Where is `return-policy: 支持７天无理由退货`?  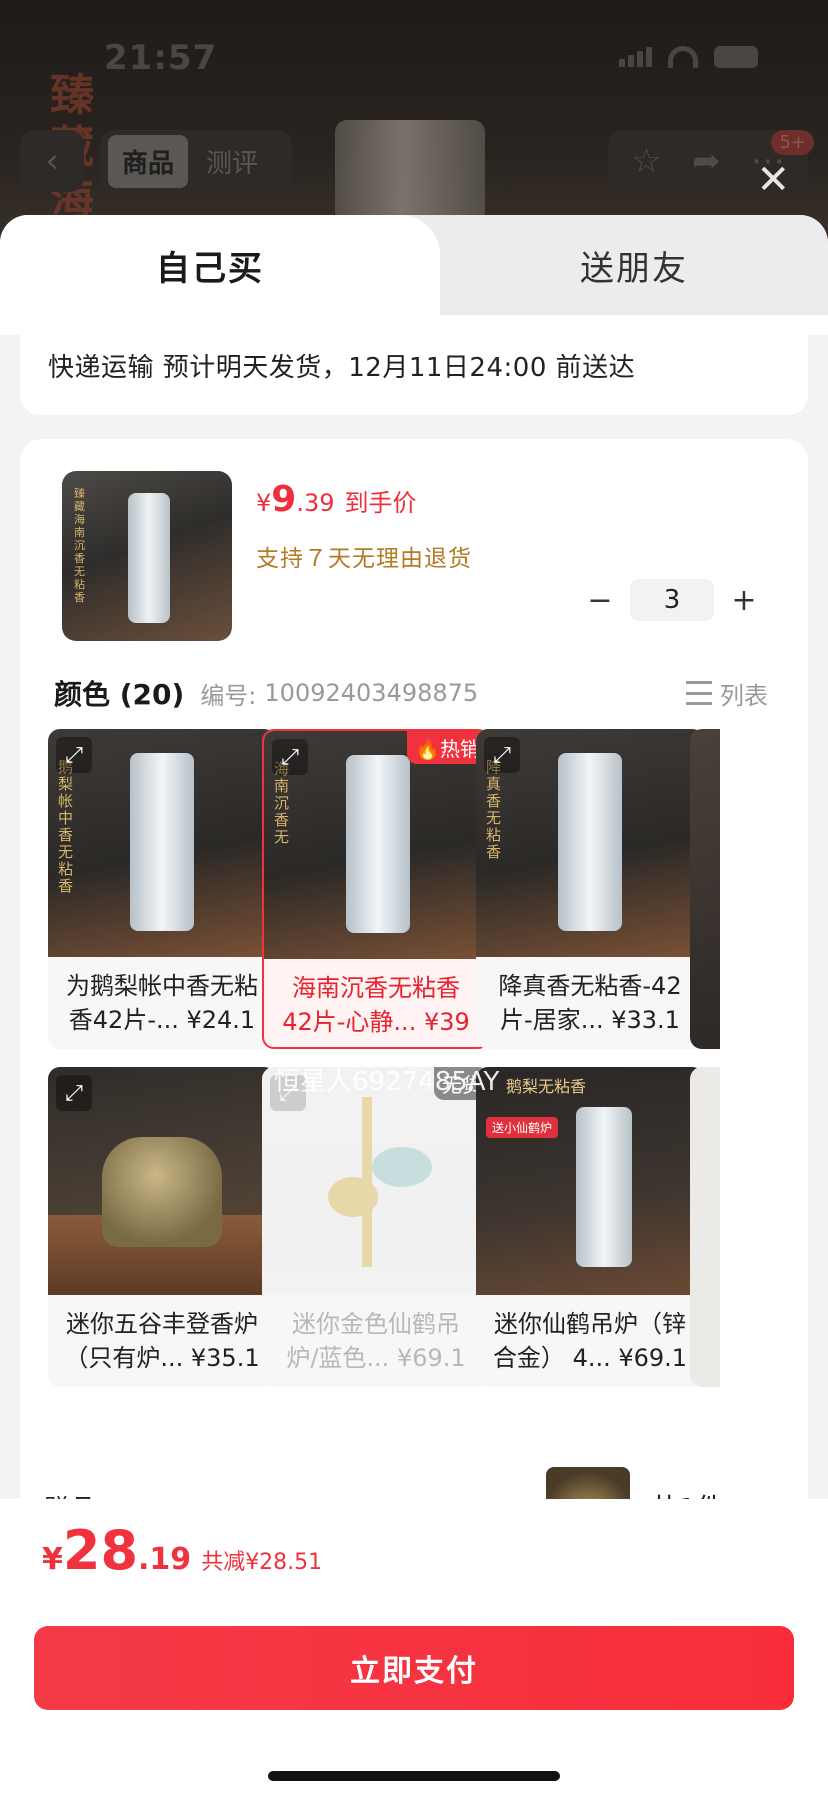 return-policy: 支持７天无理由退货 is located at coordinates (364, 559).